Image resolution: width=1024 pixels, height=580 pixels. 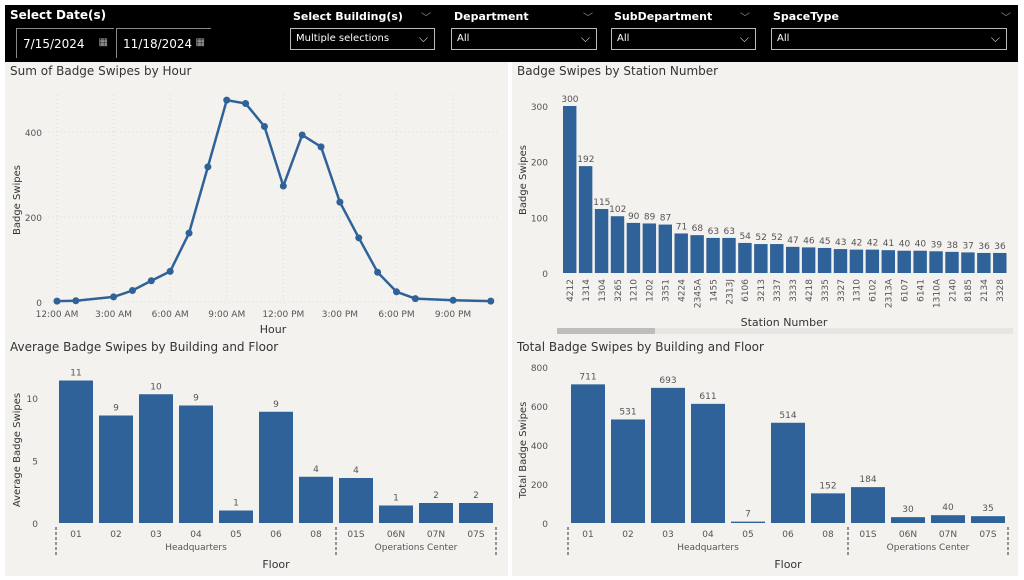 What do you see at coordinates (158, 44) in the screenshot?
I see `end-date-value: 11/18/2024` at bounding box center [158, 44].